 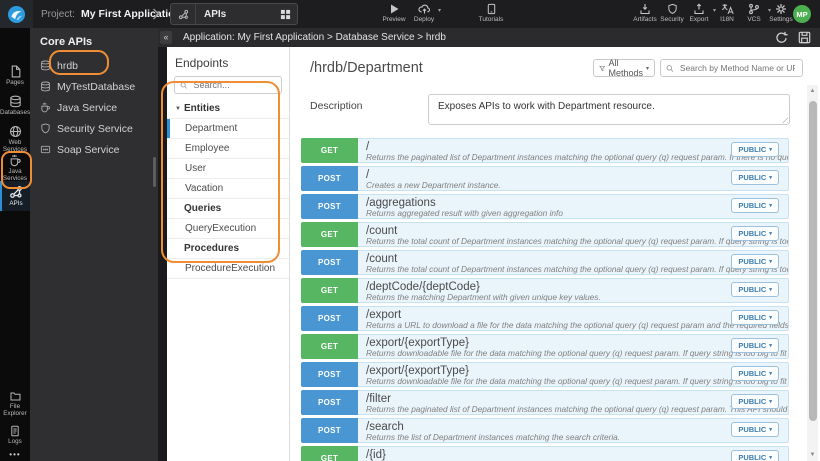 I want to click on sidebar-item-logs: Logs, so click(x=15, y=435).